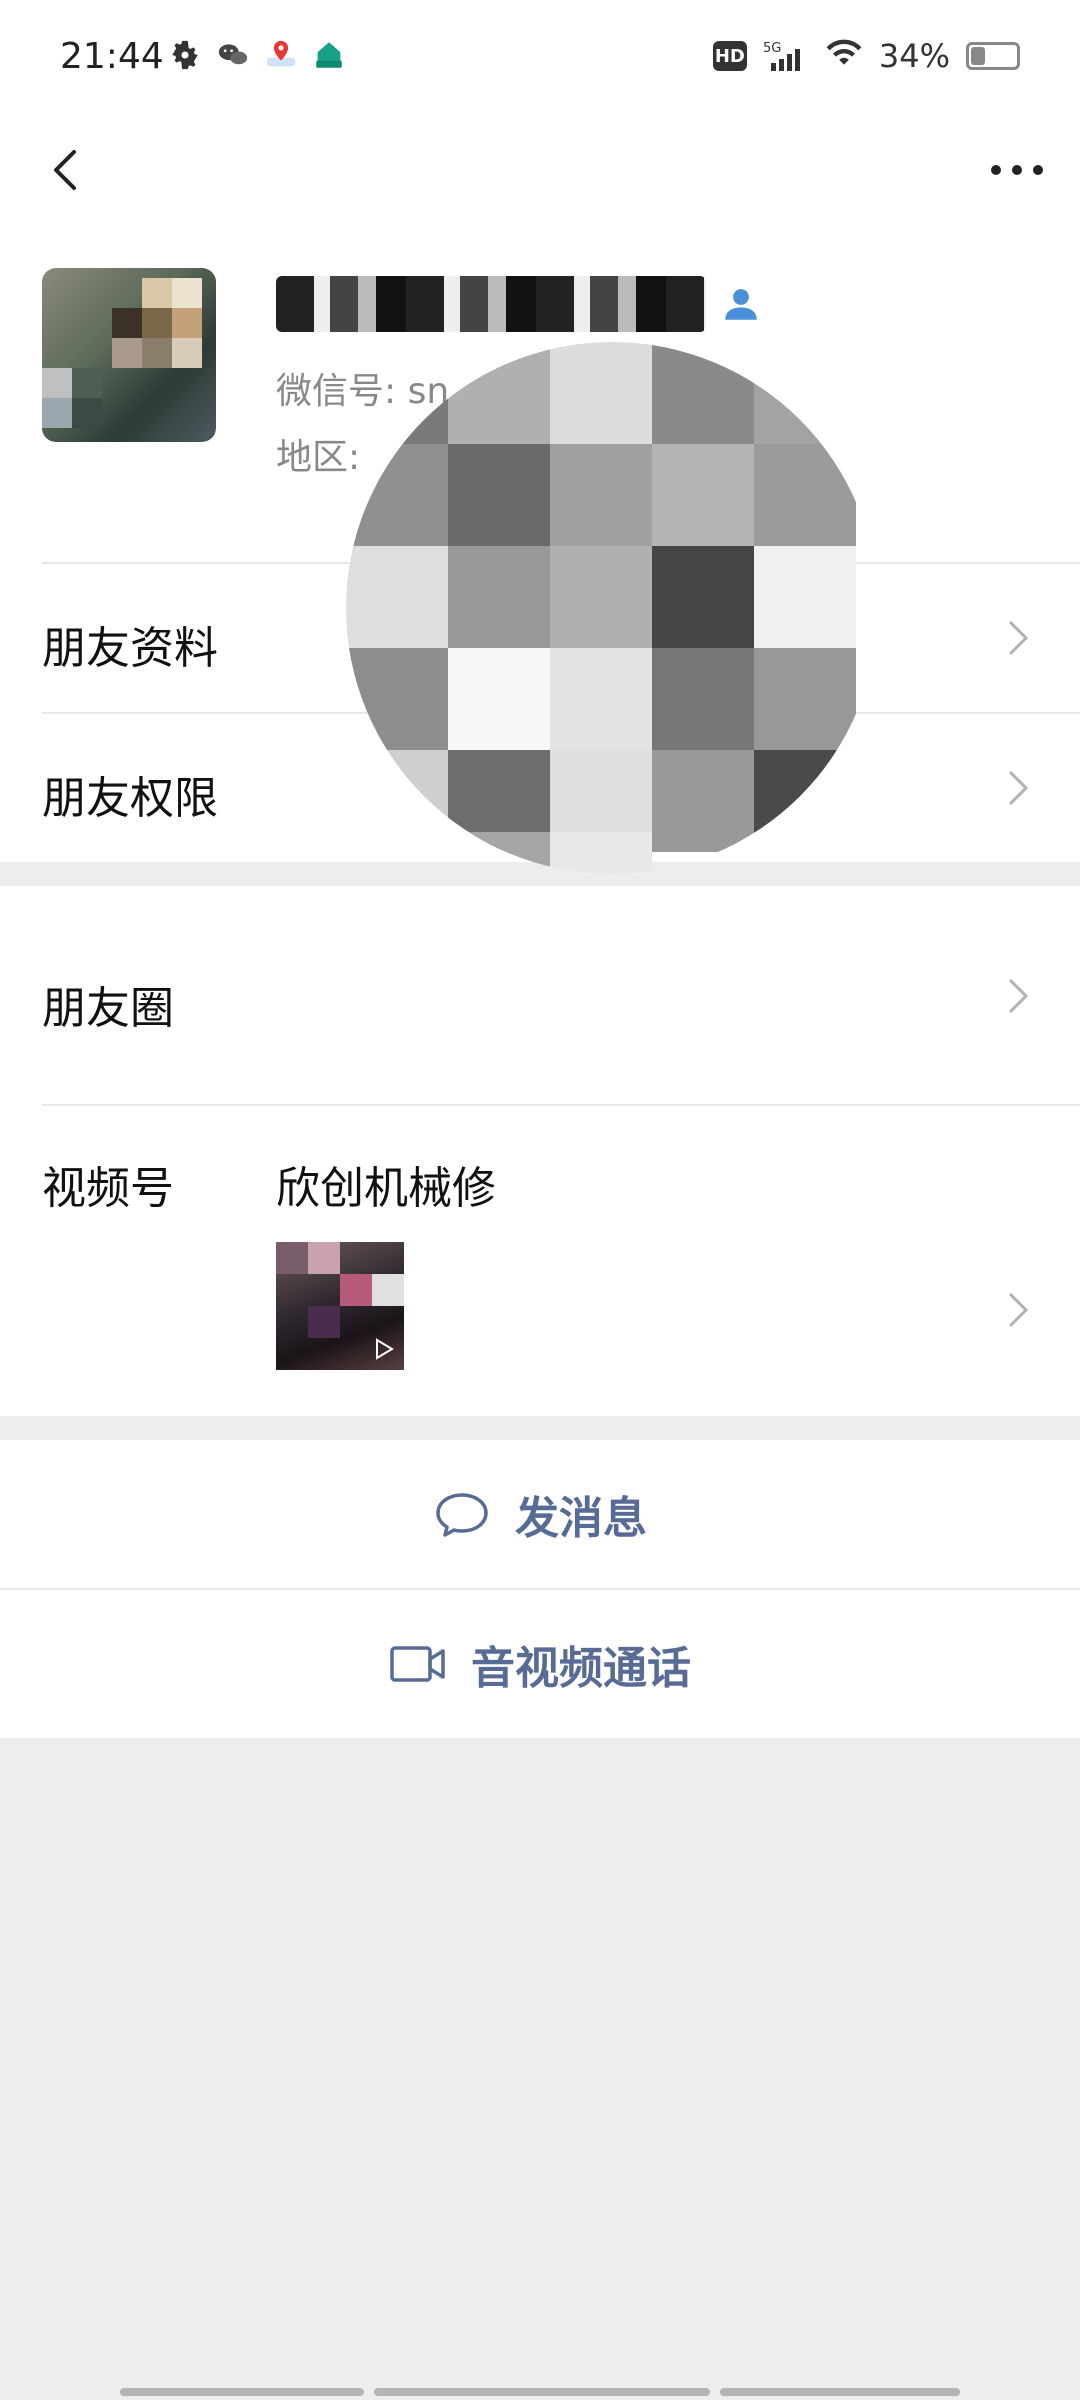 Image resolution: width=1080 pixels, height=2400 pixels. What do you see at coordinates (561, 1105) in the screenshot?
I see `divider` at bounding box center [561, 1105].